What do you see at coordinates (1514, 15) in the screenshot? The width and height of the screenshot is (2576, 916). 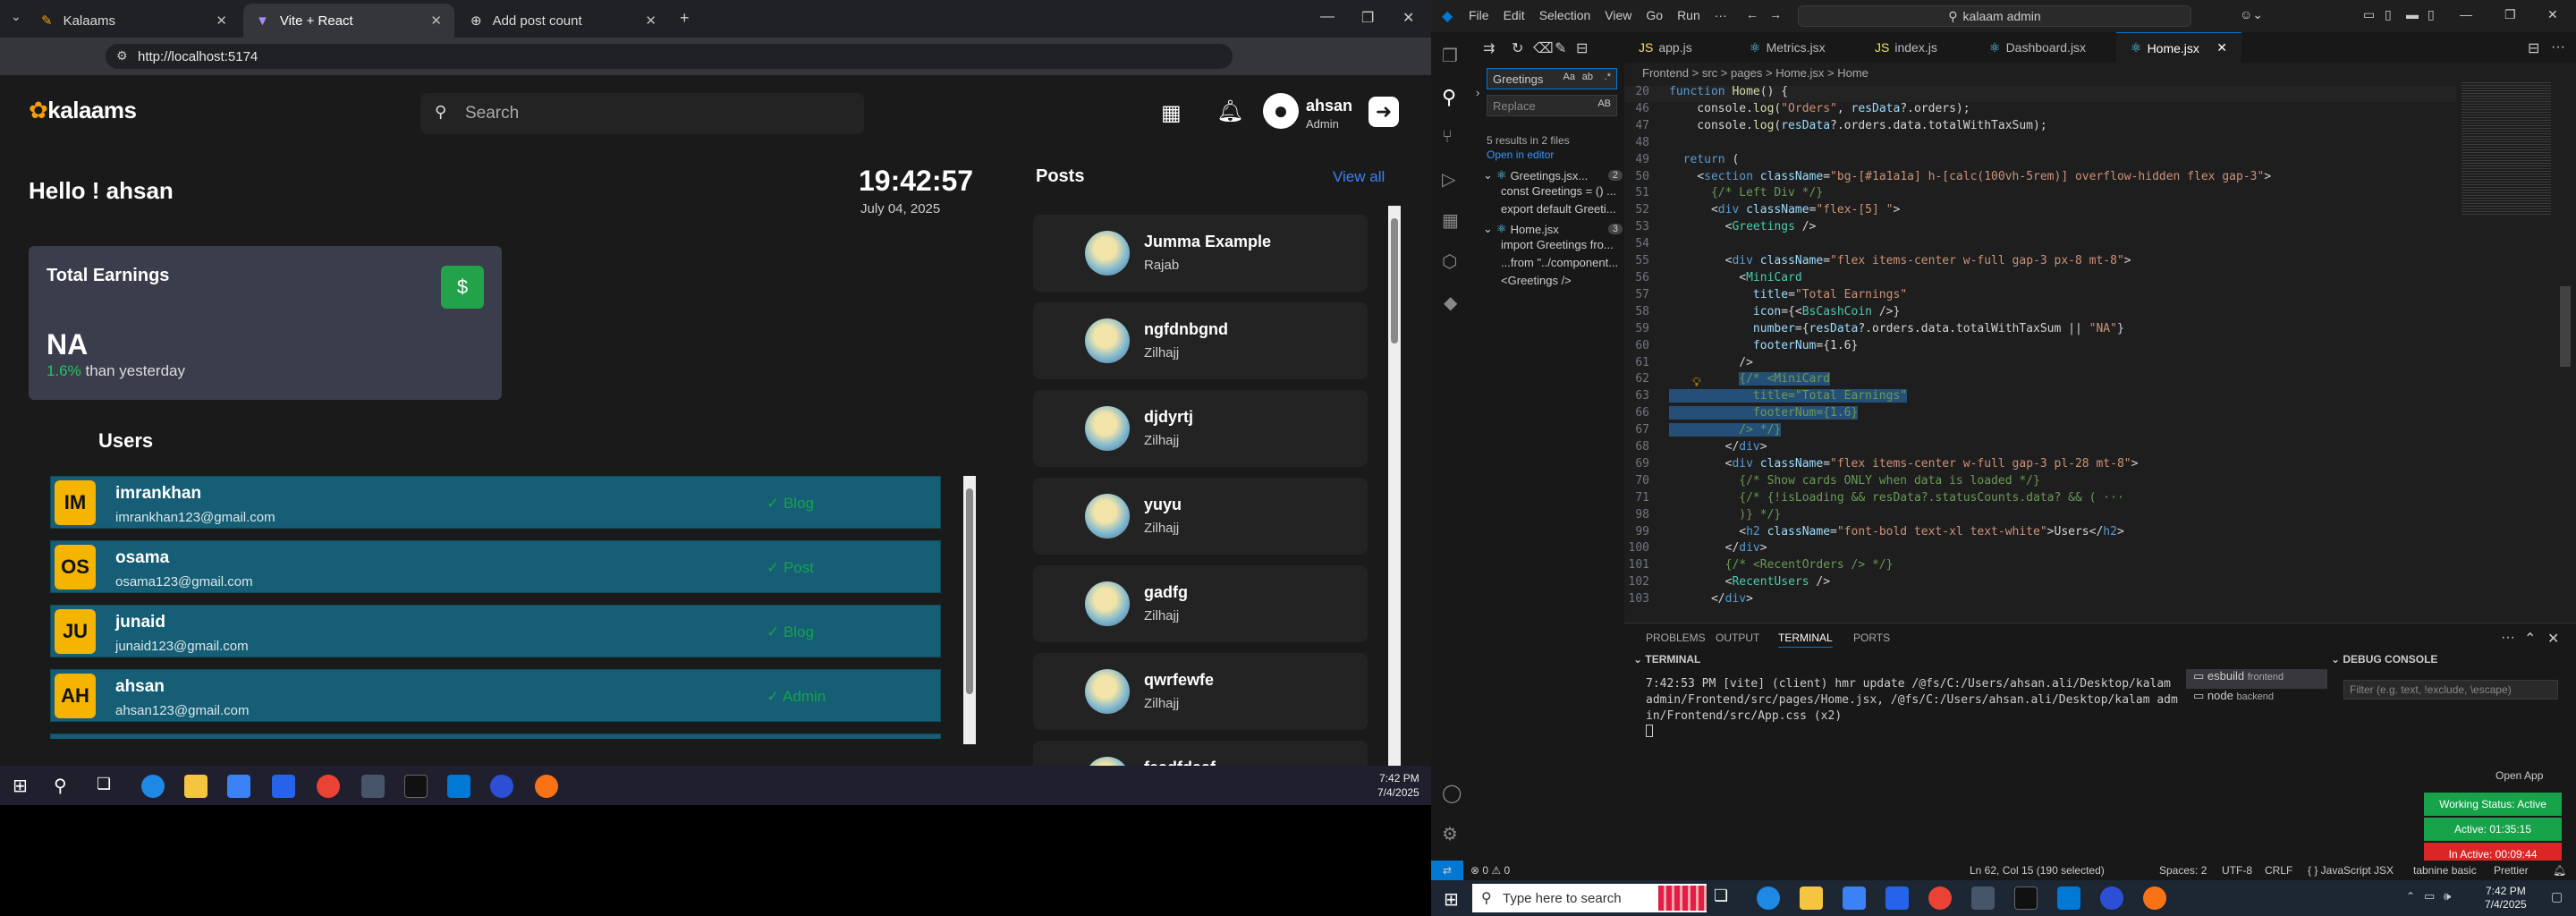 I see `menu-edit: Edit` at bounding box center [1514, 15].